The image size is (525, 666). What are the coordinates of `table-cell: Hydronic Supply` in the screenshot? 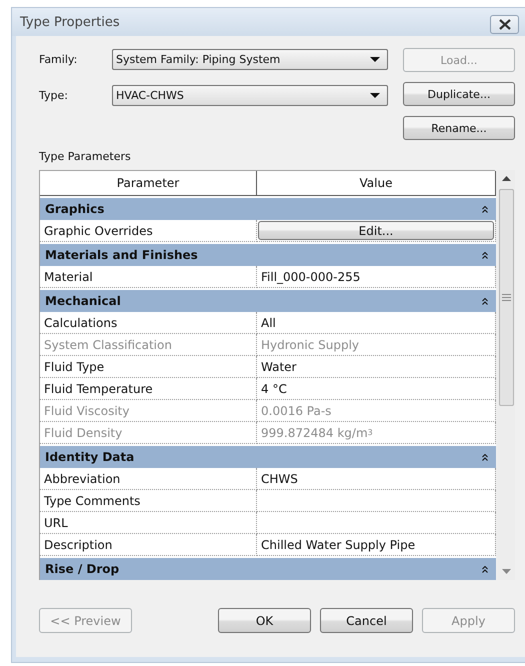 It's located at (376, 345).